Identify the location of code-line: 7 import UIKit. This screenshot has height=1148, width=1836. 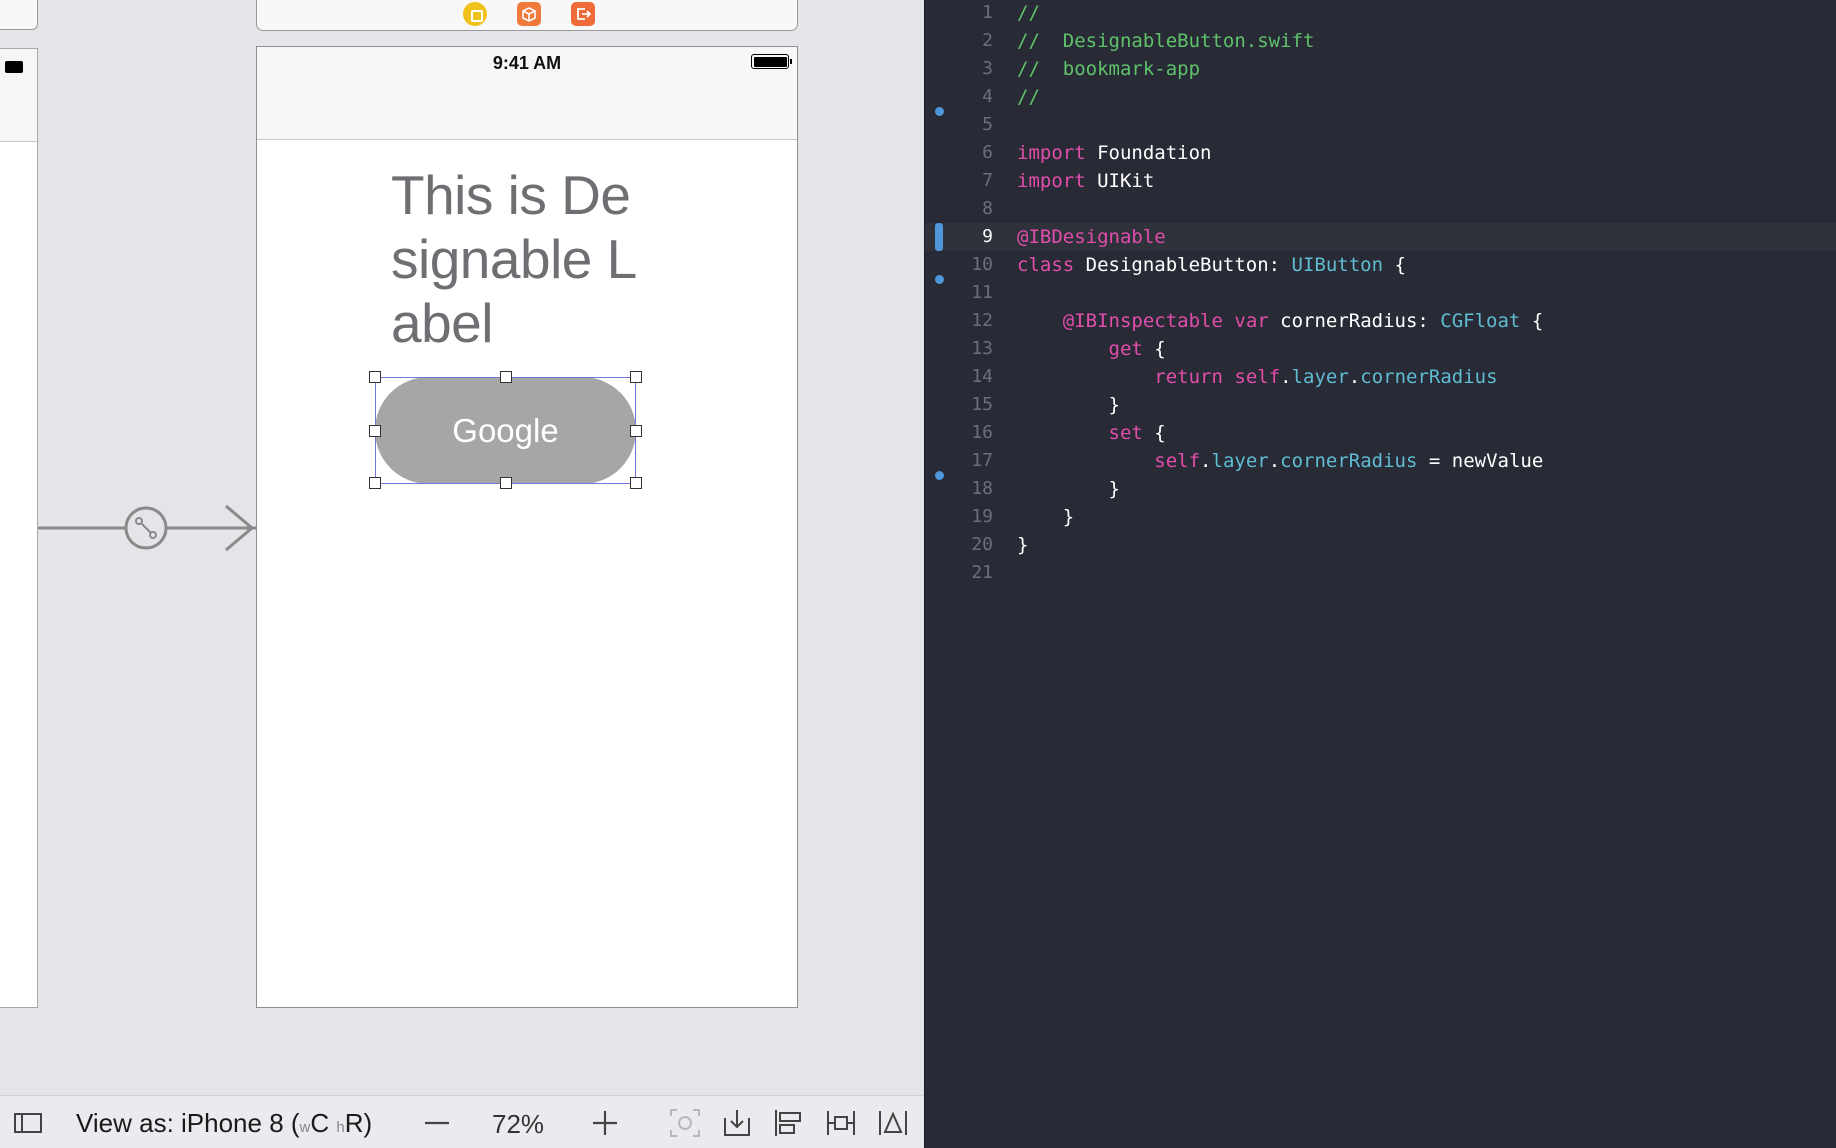
(1380, 181).